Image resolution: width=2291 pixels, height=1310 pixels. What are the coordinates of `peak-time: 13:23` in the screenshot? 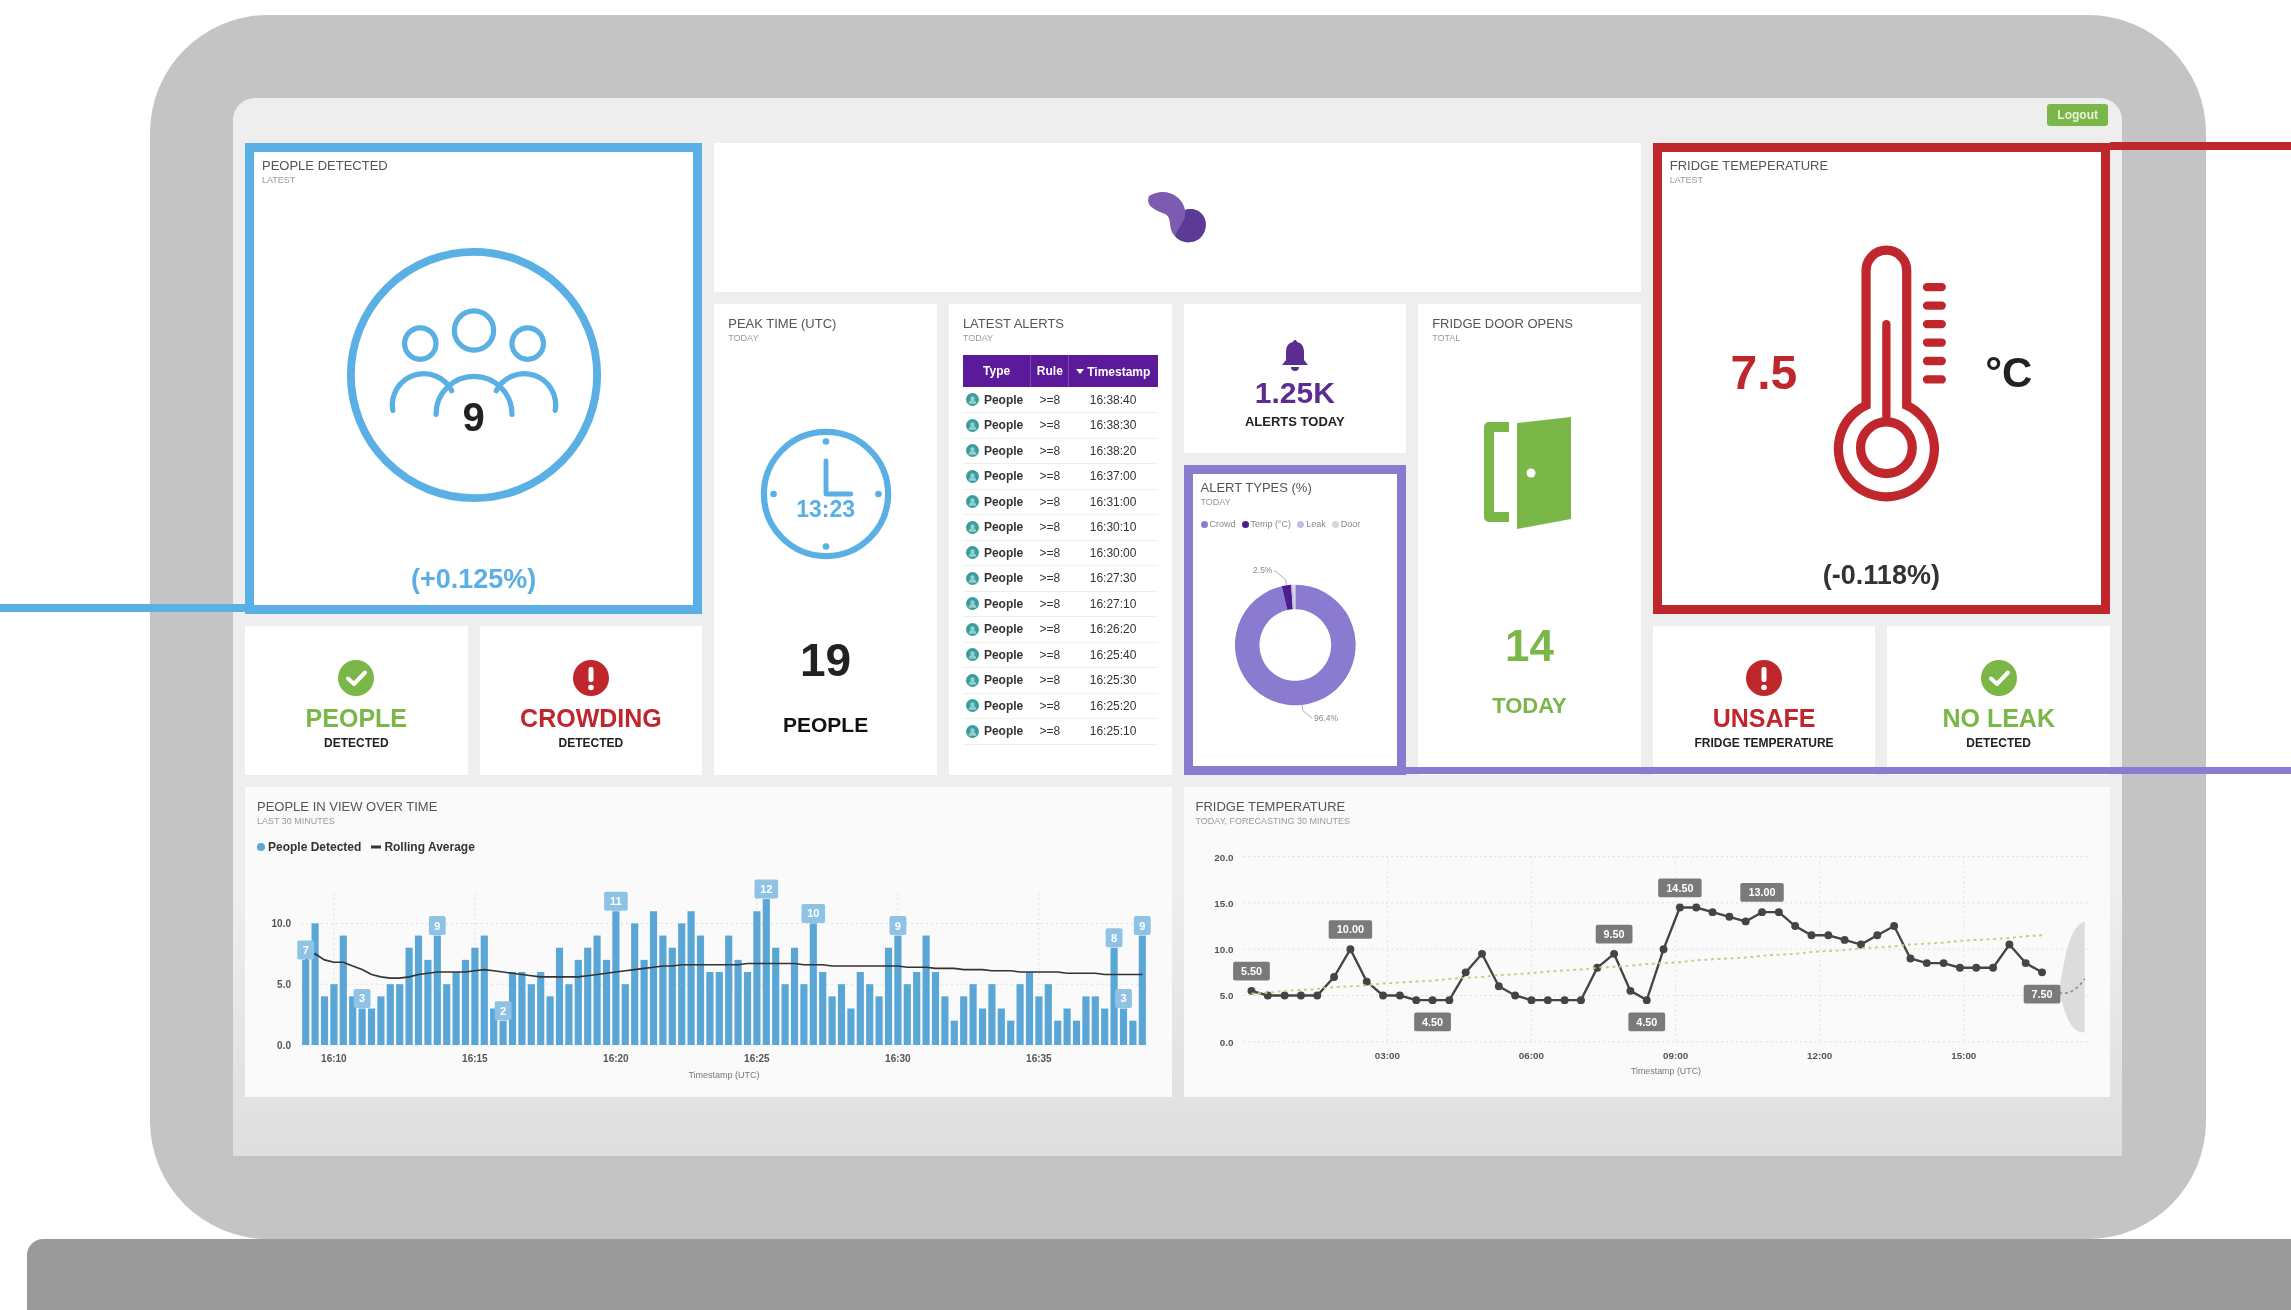 It's located at (825, 509).